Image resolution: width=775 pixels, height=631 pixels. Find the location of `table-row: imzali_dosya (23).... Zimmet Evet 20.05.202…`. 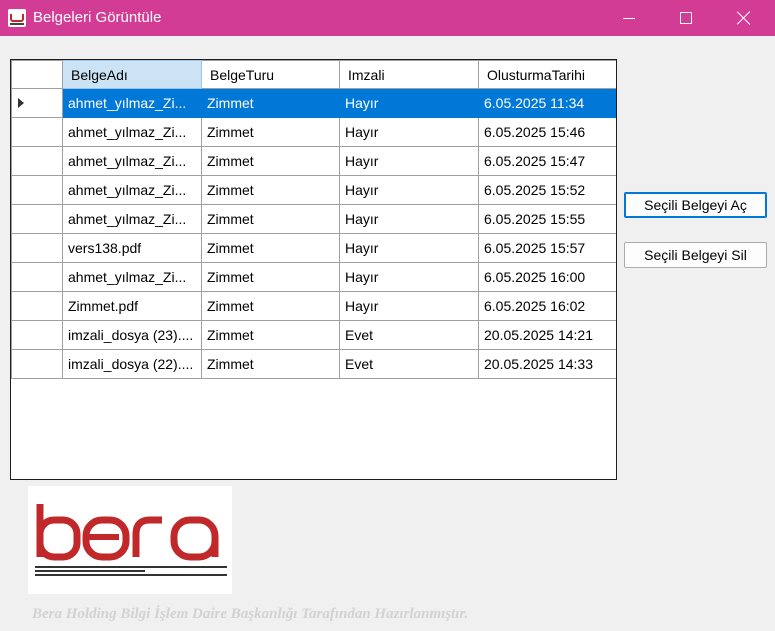

table-row: imzali_dosya (23).... Zimmet Evet 20.05.202… is located at coordinates (313, 335).